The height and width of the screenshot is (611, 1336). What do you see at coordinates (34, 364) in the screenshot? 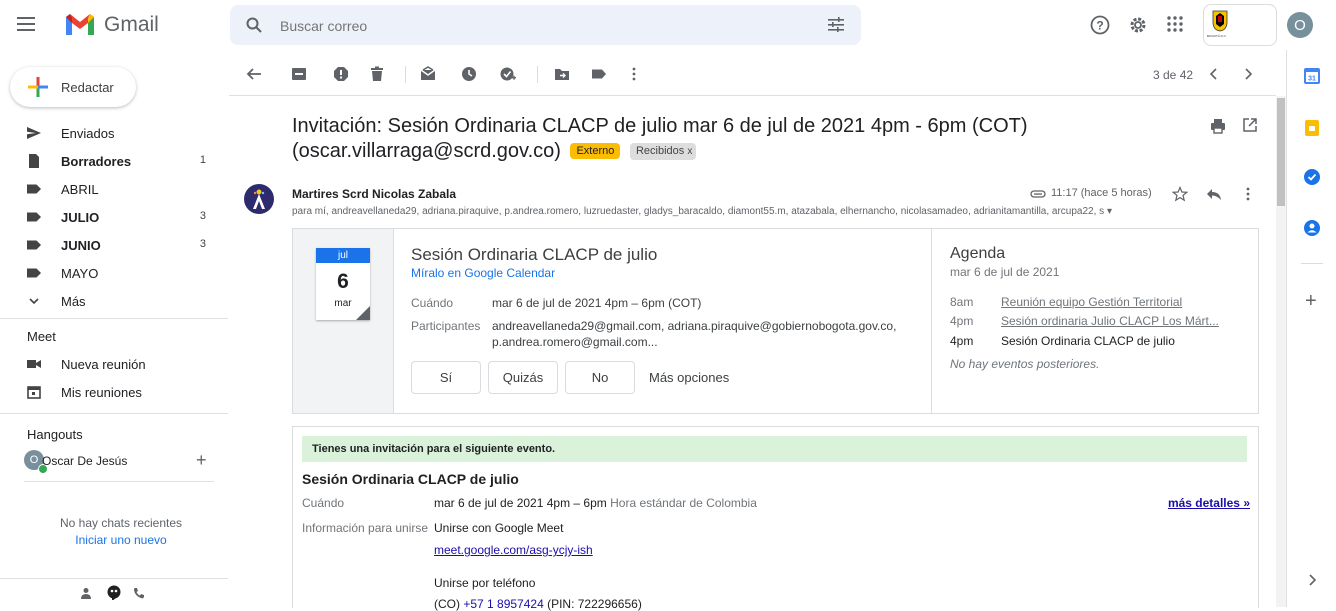
I see `video-camera-icon` at bounding box center [34, 364].